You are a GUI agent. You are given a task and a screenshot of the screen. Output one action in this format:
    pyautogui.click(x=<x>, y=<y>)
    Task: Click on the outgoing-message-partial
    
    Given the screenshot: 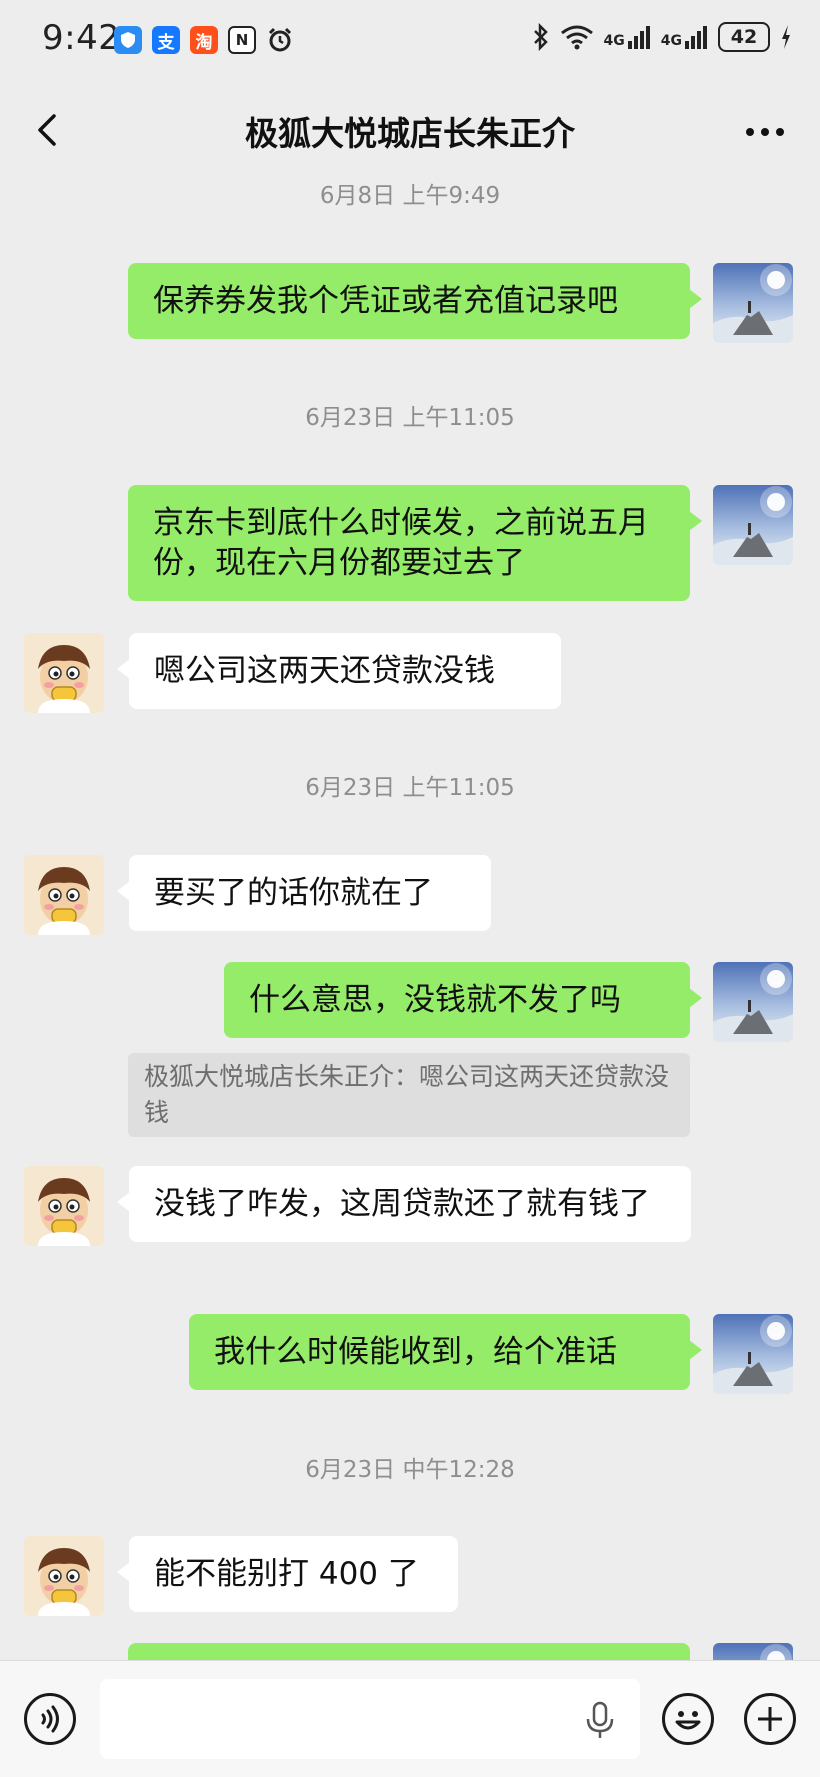 What is the action you would take?
    pyautogui.click(x=409, y=1651)
    